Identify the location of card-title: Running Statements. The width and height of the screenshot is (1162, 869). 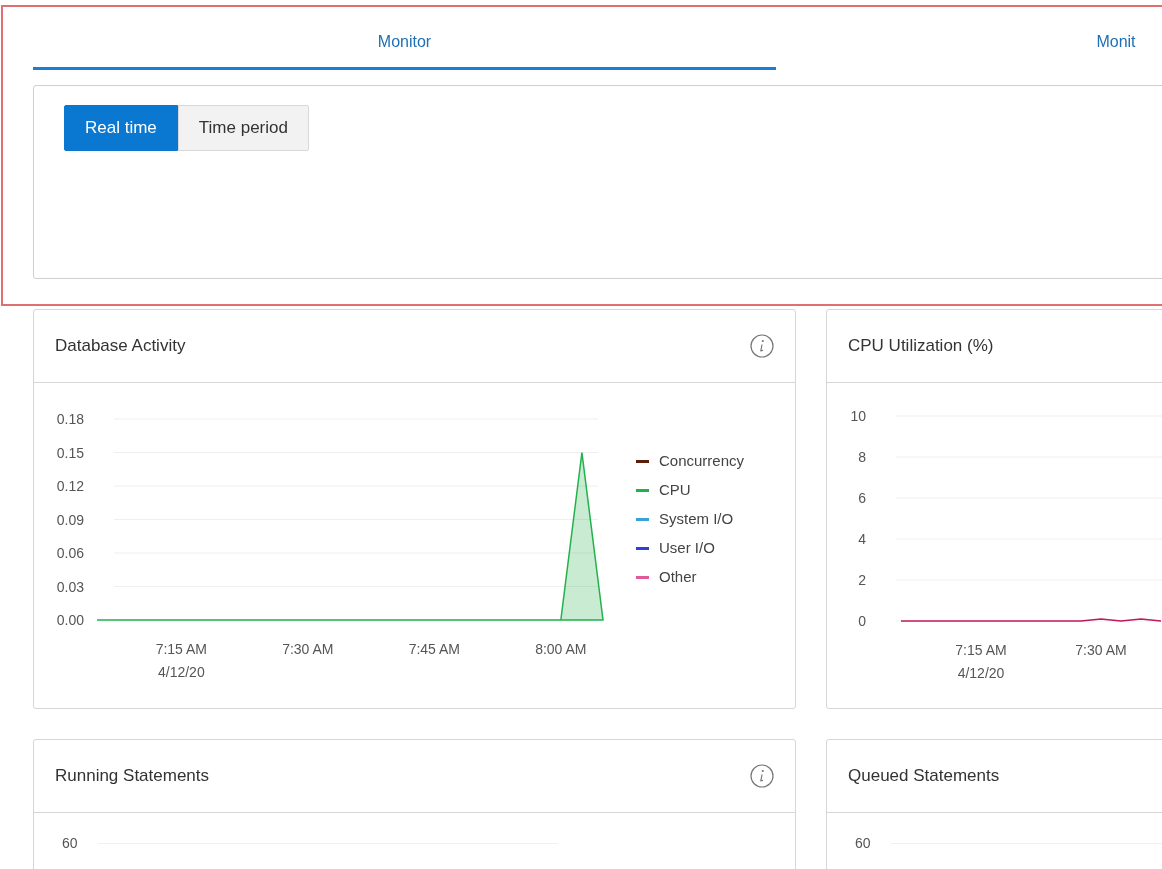
(132, 776).